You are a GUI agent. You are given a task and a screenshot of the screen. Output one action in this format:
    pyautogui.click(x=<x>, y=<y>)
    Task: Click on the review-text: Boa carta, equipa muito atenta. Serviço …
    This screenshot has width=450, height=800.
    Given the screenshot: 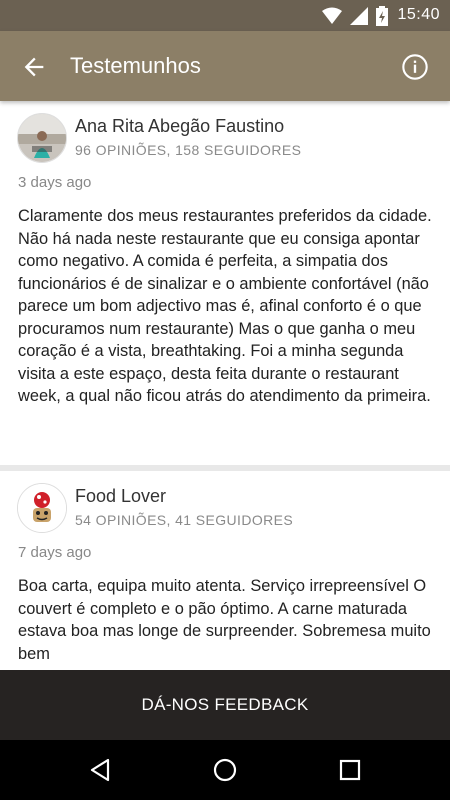 What is the action you would take?
    pyautogui.click(x=224, y=620)
    